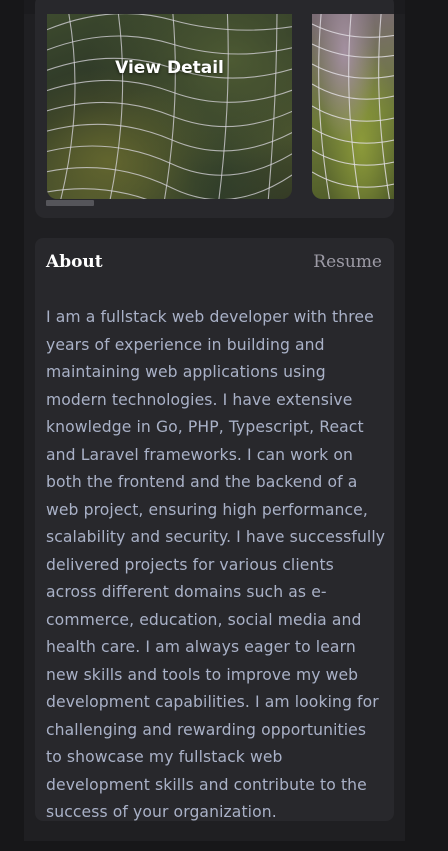 The image size is (448, 851). What do you see at coordinates (74, 262) in the screenshot?
I see `about-title: About` at bounding box center [74, 262].